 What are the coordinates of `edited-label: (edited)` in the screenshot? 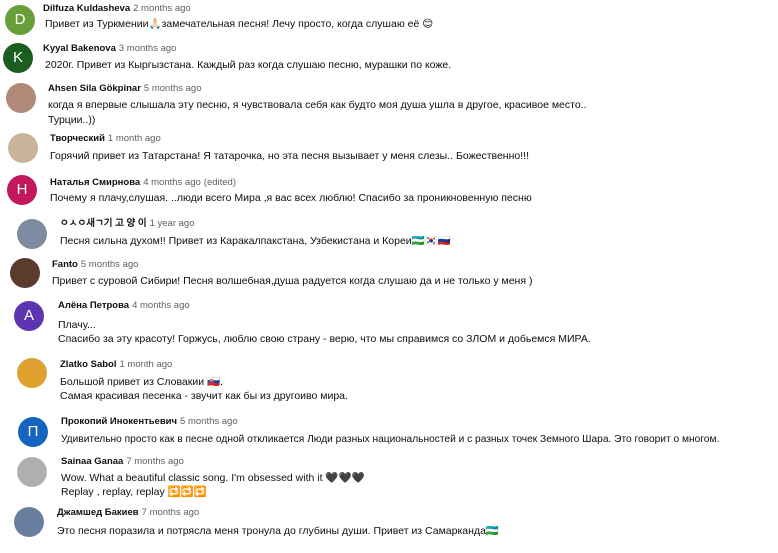 It's located at (220, 182).